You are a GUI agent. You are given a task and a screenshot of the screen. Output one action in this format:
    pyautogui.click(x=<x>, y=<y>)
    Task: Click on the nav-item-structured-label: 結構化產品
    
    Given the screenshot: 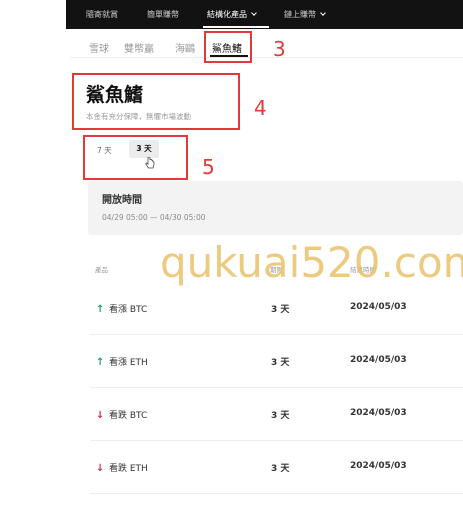 What is the action you would take?
    pyautogui.click(x=227, y=14)
    